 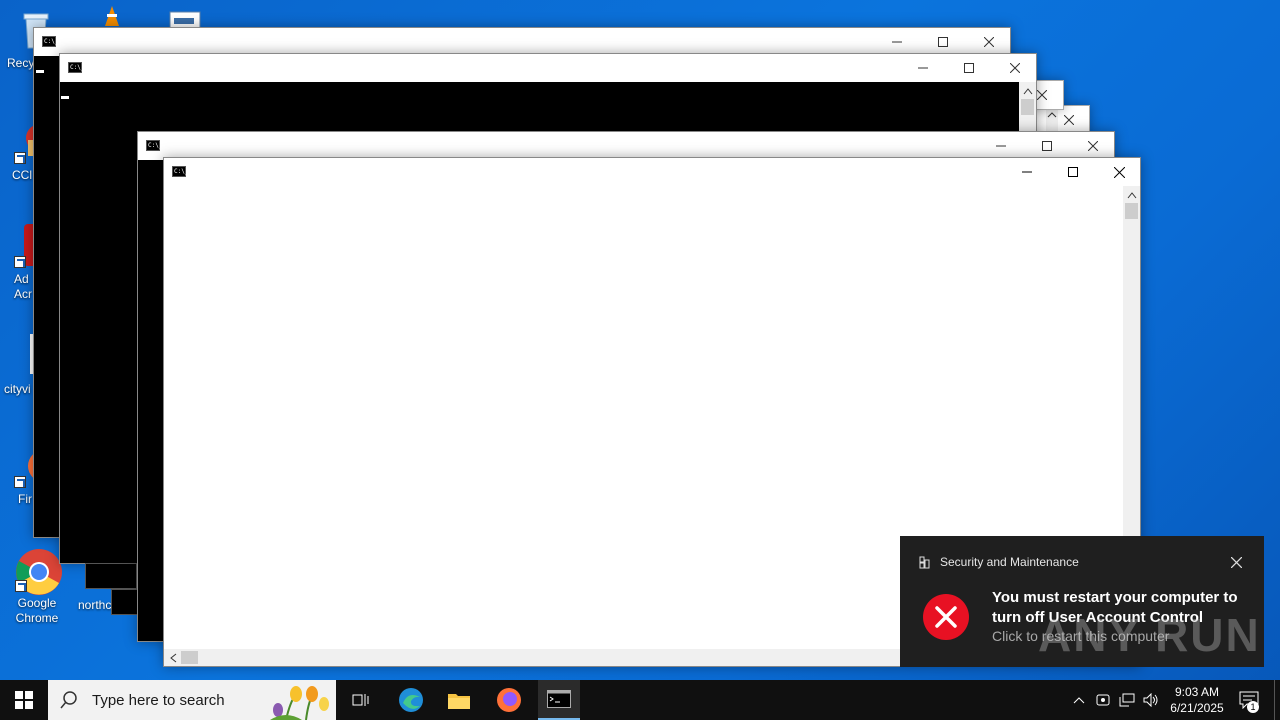 I want to click on show-hidden-icons-button, so click(x=1079, y=700).